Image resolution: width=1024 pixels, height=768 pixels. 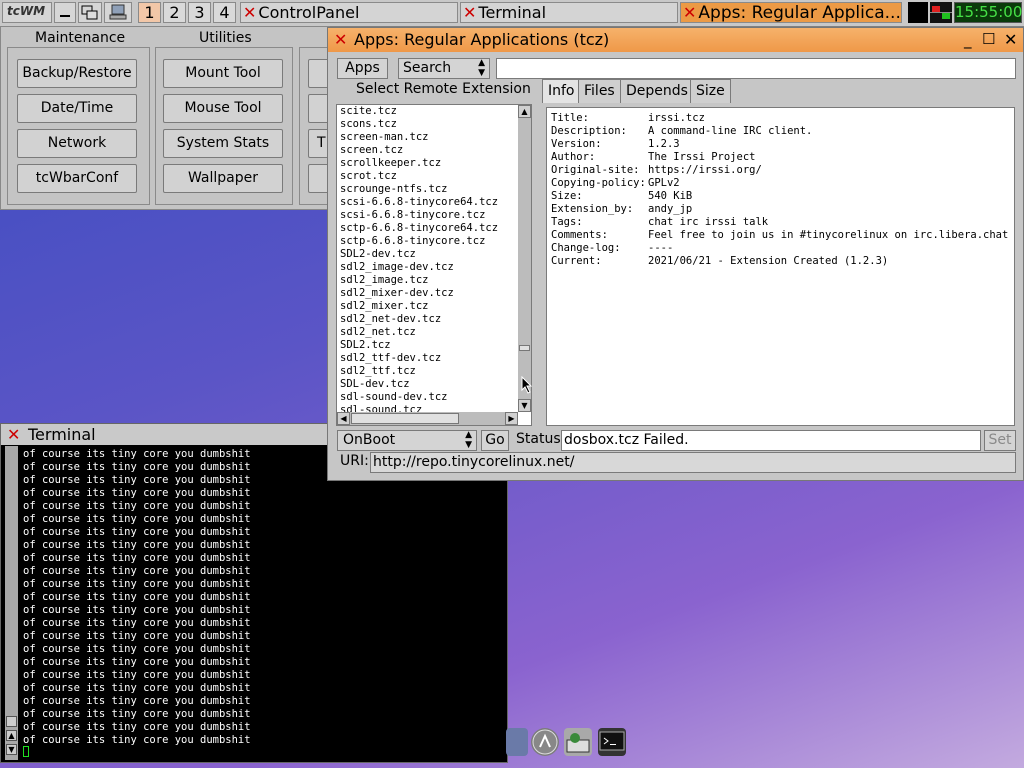 I want to click on list-hscroll-thumb, so click(x=405, y=418).